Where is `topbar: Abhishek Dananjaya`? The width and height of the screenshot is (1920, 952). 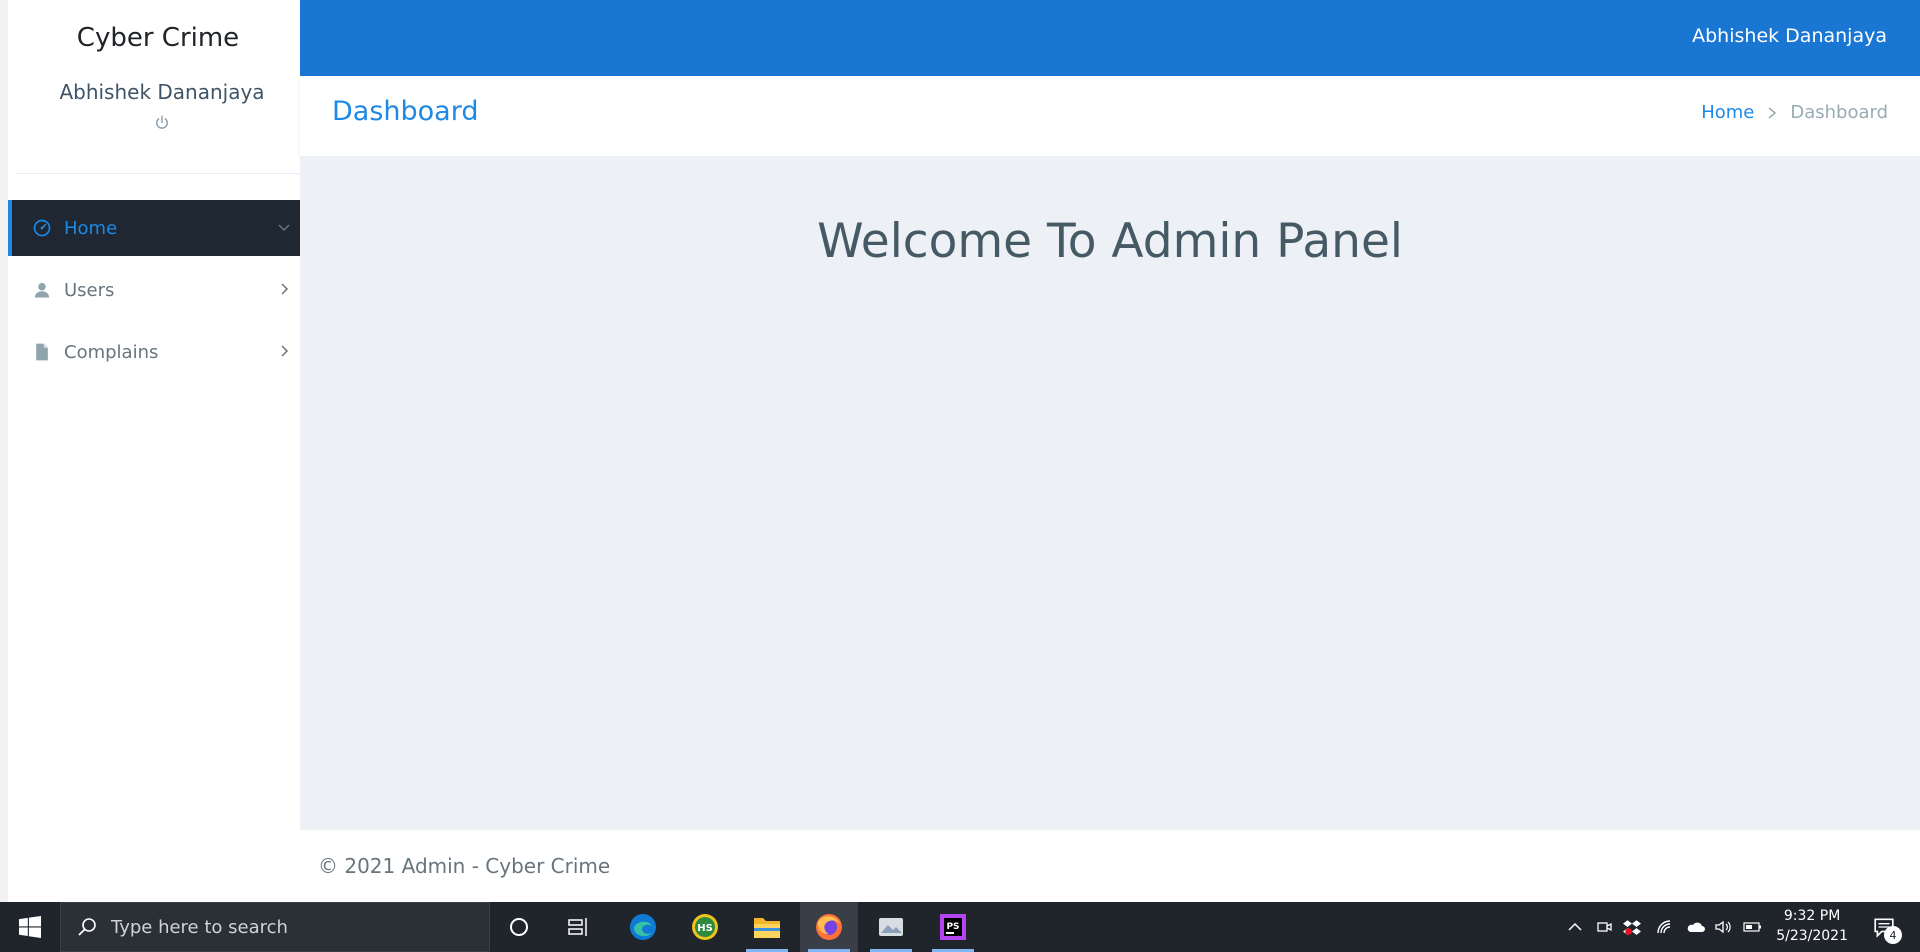
topbar: Abhishek Dananjaya is located at coordinates (1110, 38).